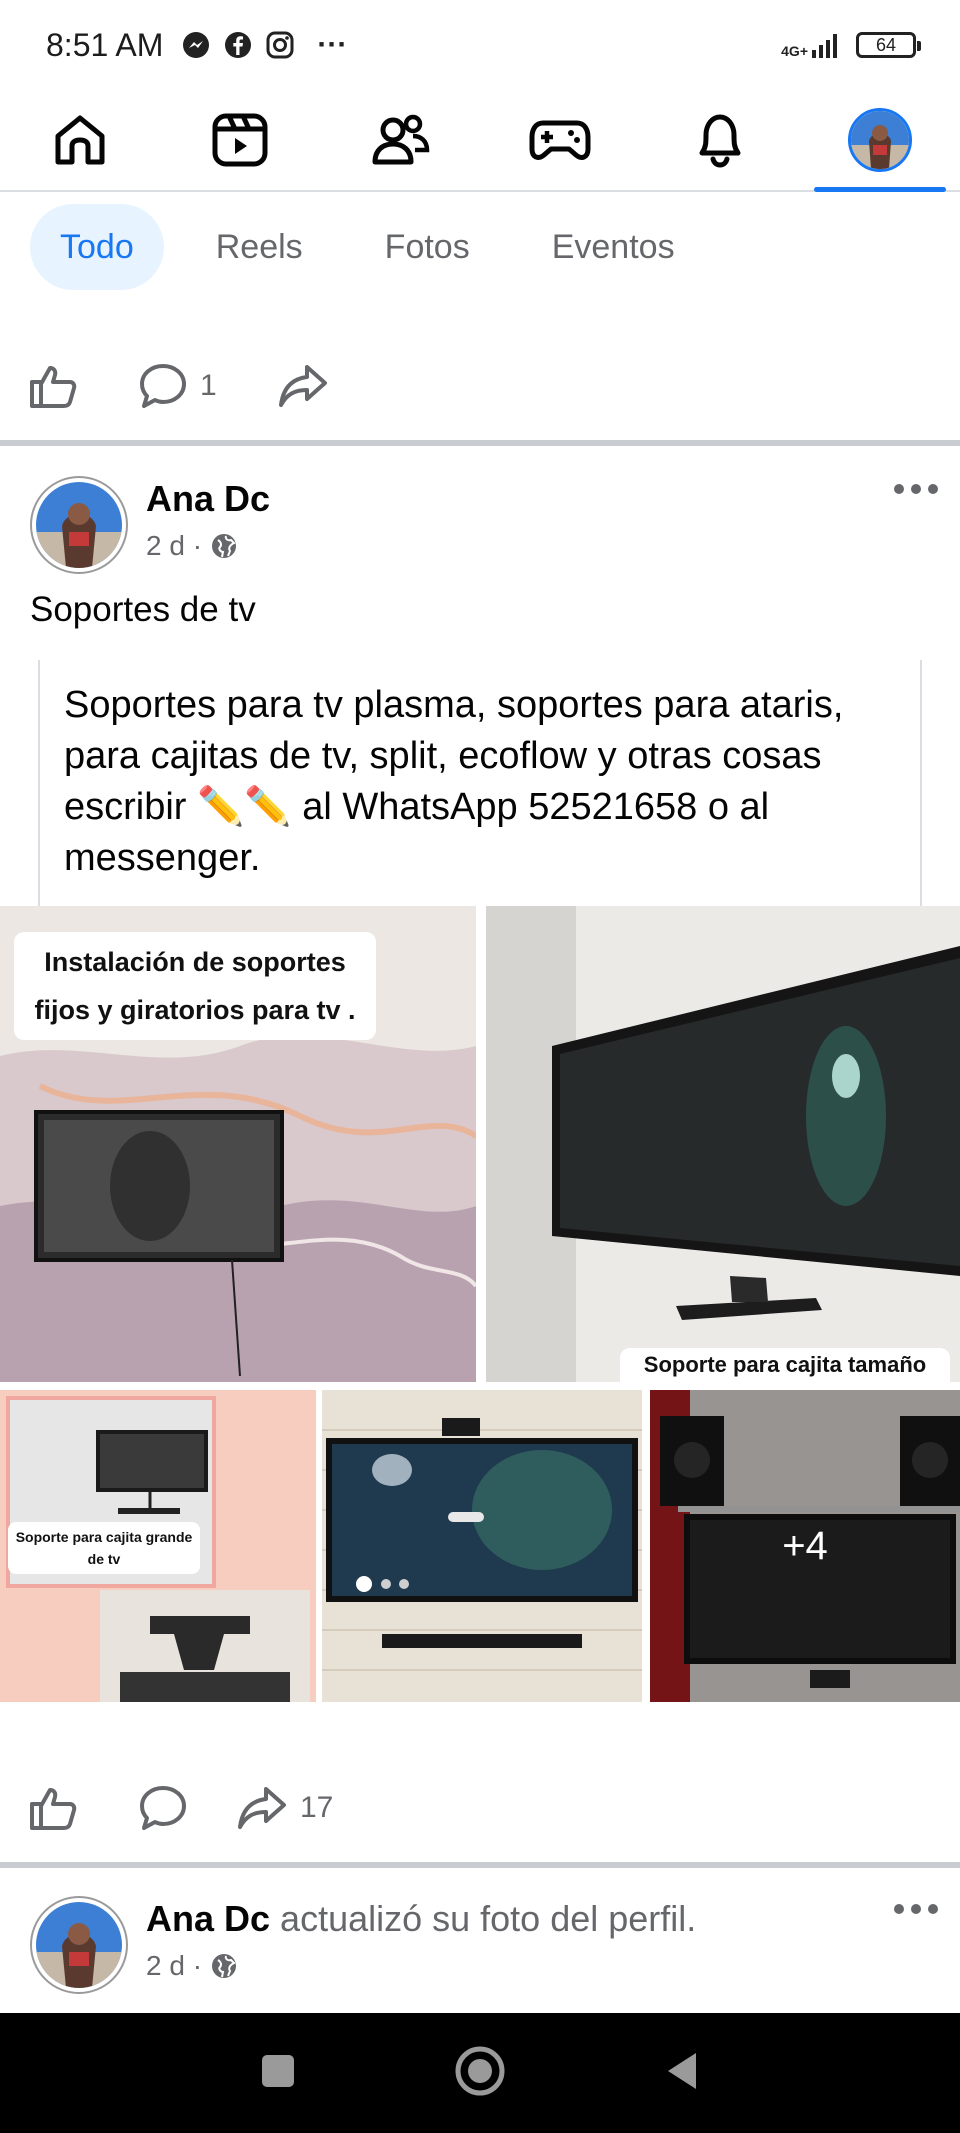 This screenshot has width=960, height=2133. Describe the element at coordinates (208, 499) in the screenshot. I see `post-author-name: Ana Dc` at that location.